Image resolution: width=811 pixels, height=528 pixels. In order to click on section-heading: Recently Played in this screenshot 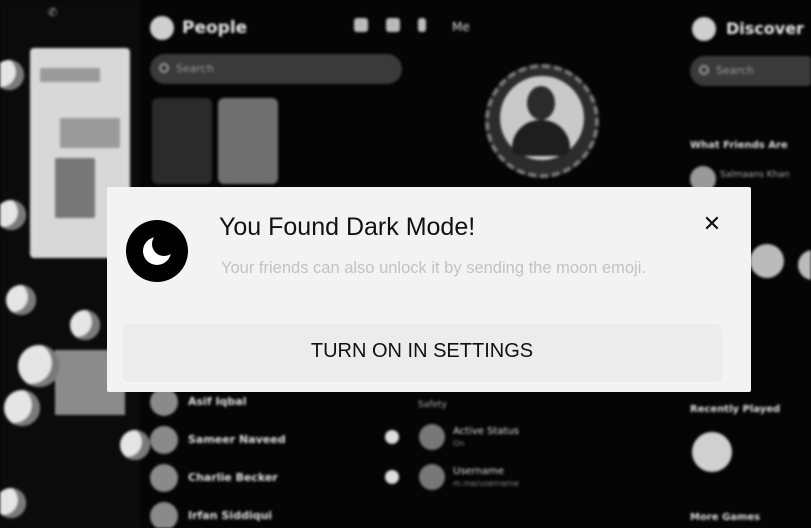, I will do `click(735, 409)`.